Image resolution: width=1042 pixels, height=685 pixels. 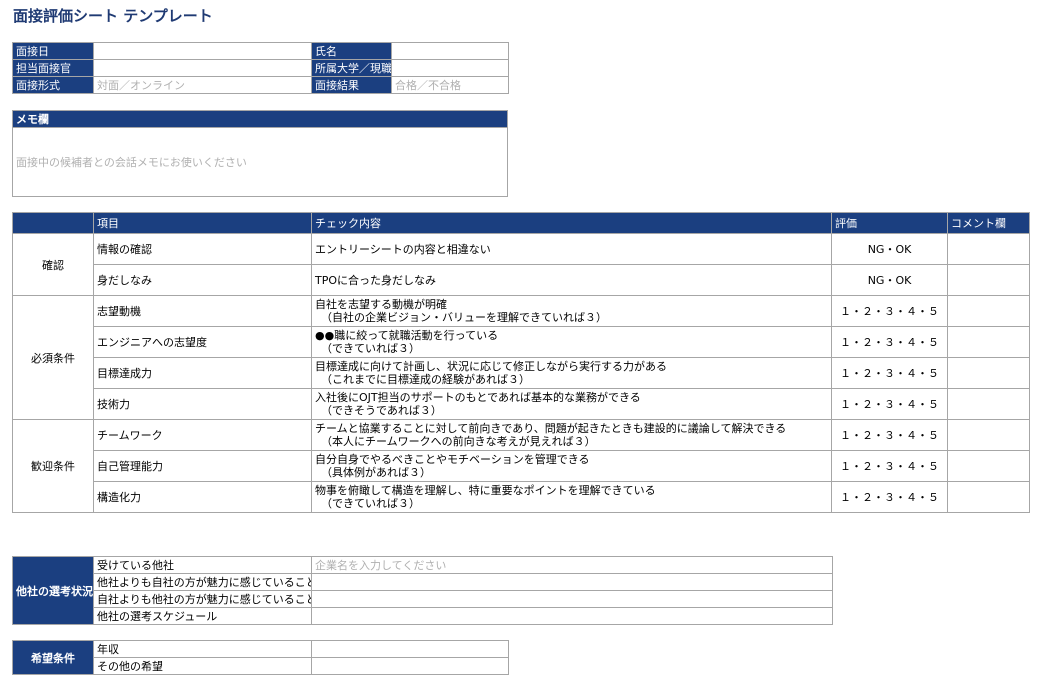 What do you see at coordinates (53, 264) in the screenshot?
I see `category-cell: 確認` at bounding box center [53, 264].